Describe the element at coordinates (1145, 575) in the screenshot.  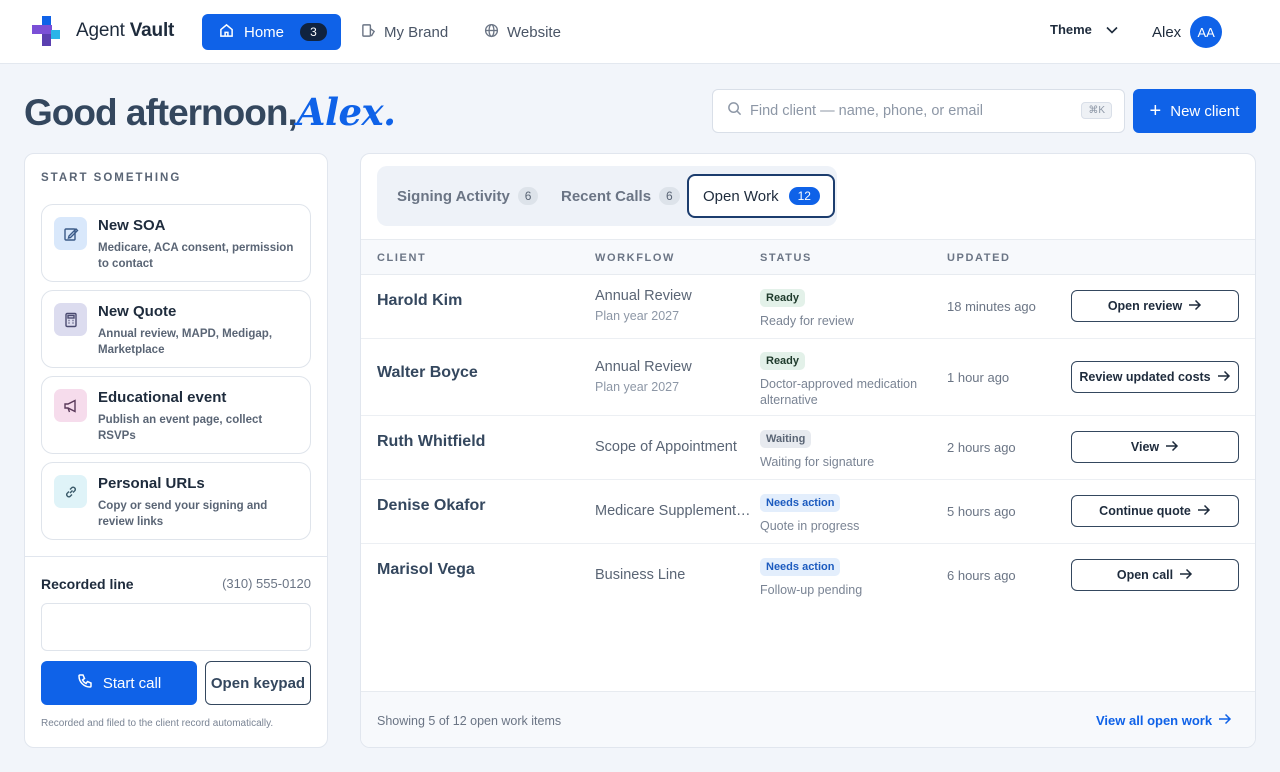
I see `action-label: Open call` at that location.